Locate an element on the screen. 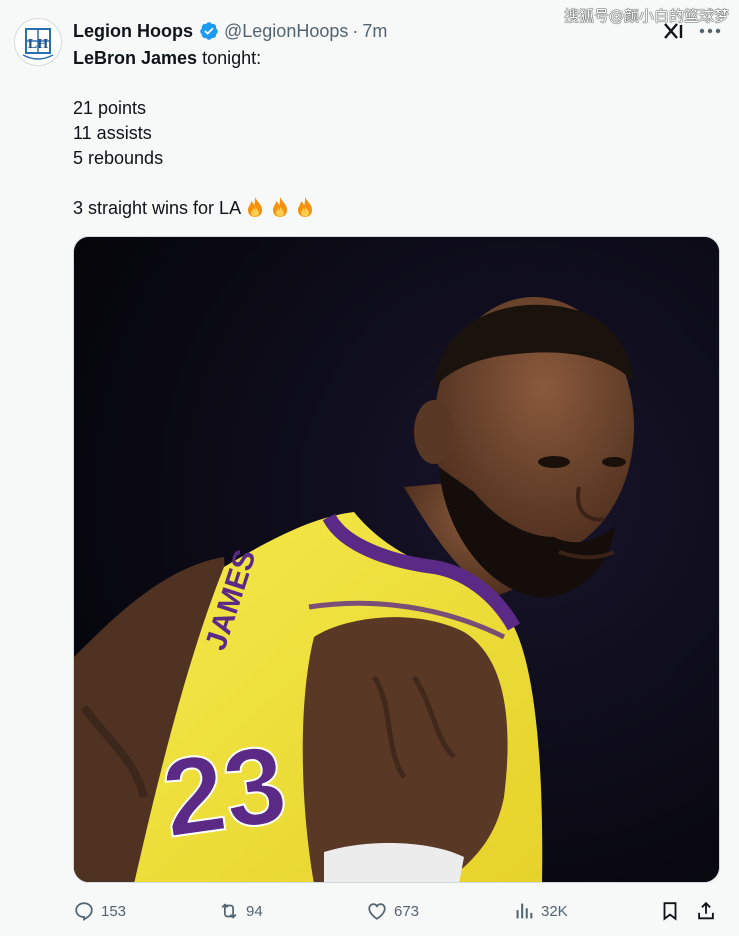  reply-button: 153 is located at coordinates (99, 911).